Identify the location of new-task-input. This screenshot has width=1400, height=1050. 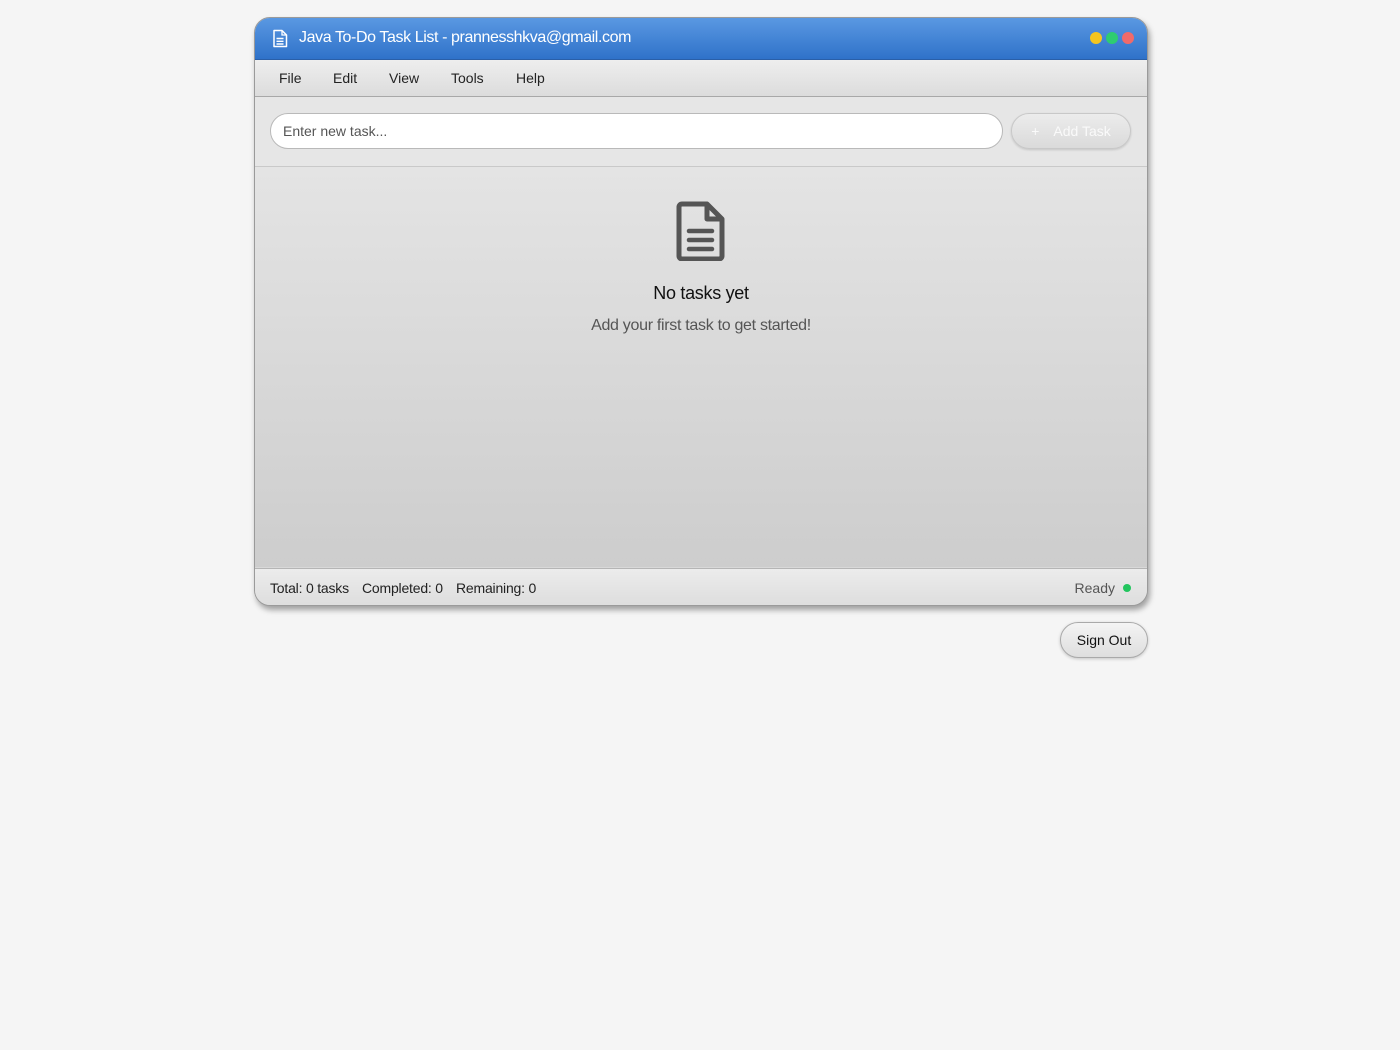
(636, 131).